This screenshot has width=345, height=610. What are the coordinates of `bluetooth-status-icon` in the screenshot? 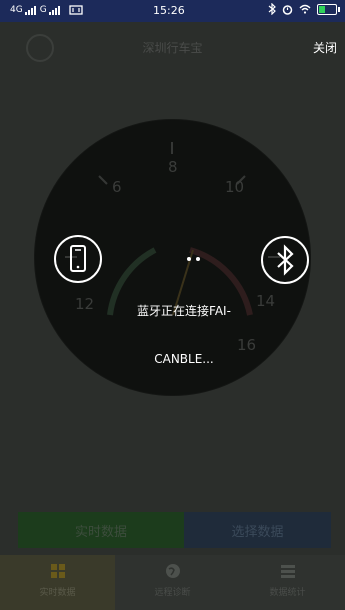 It's located at (272, 9).